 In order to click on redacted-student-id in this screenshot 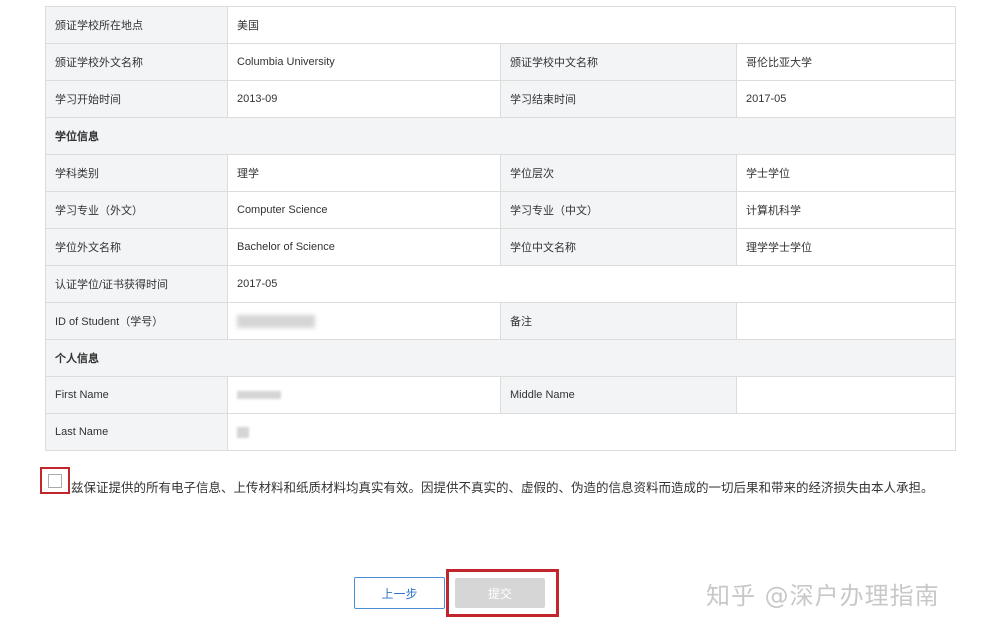, I will do `click(276, 321)`.